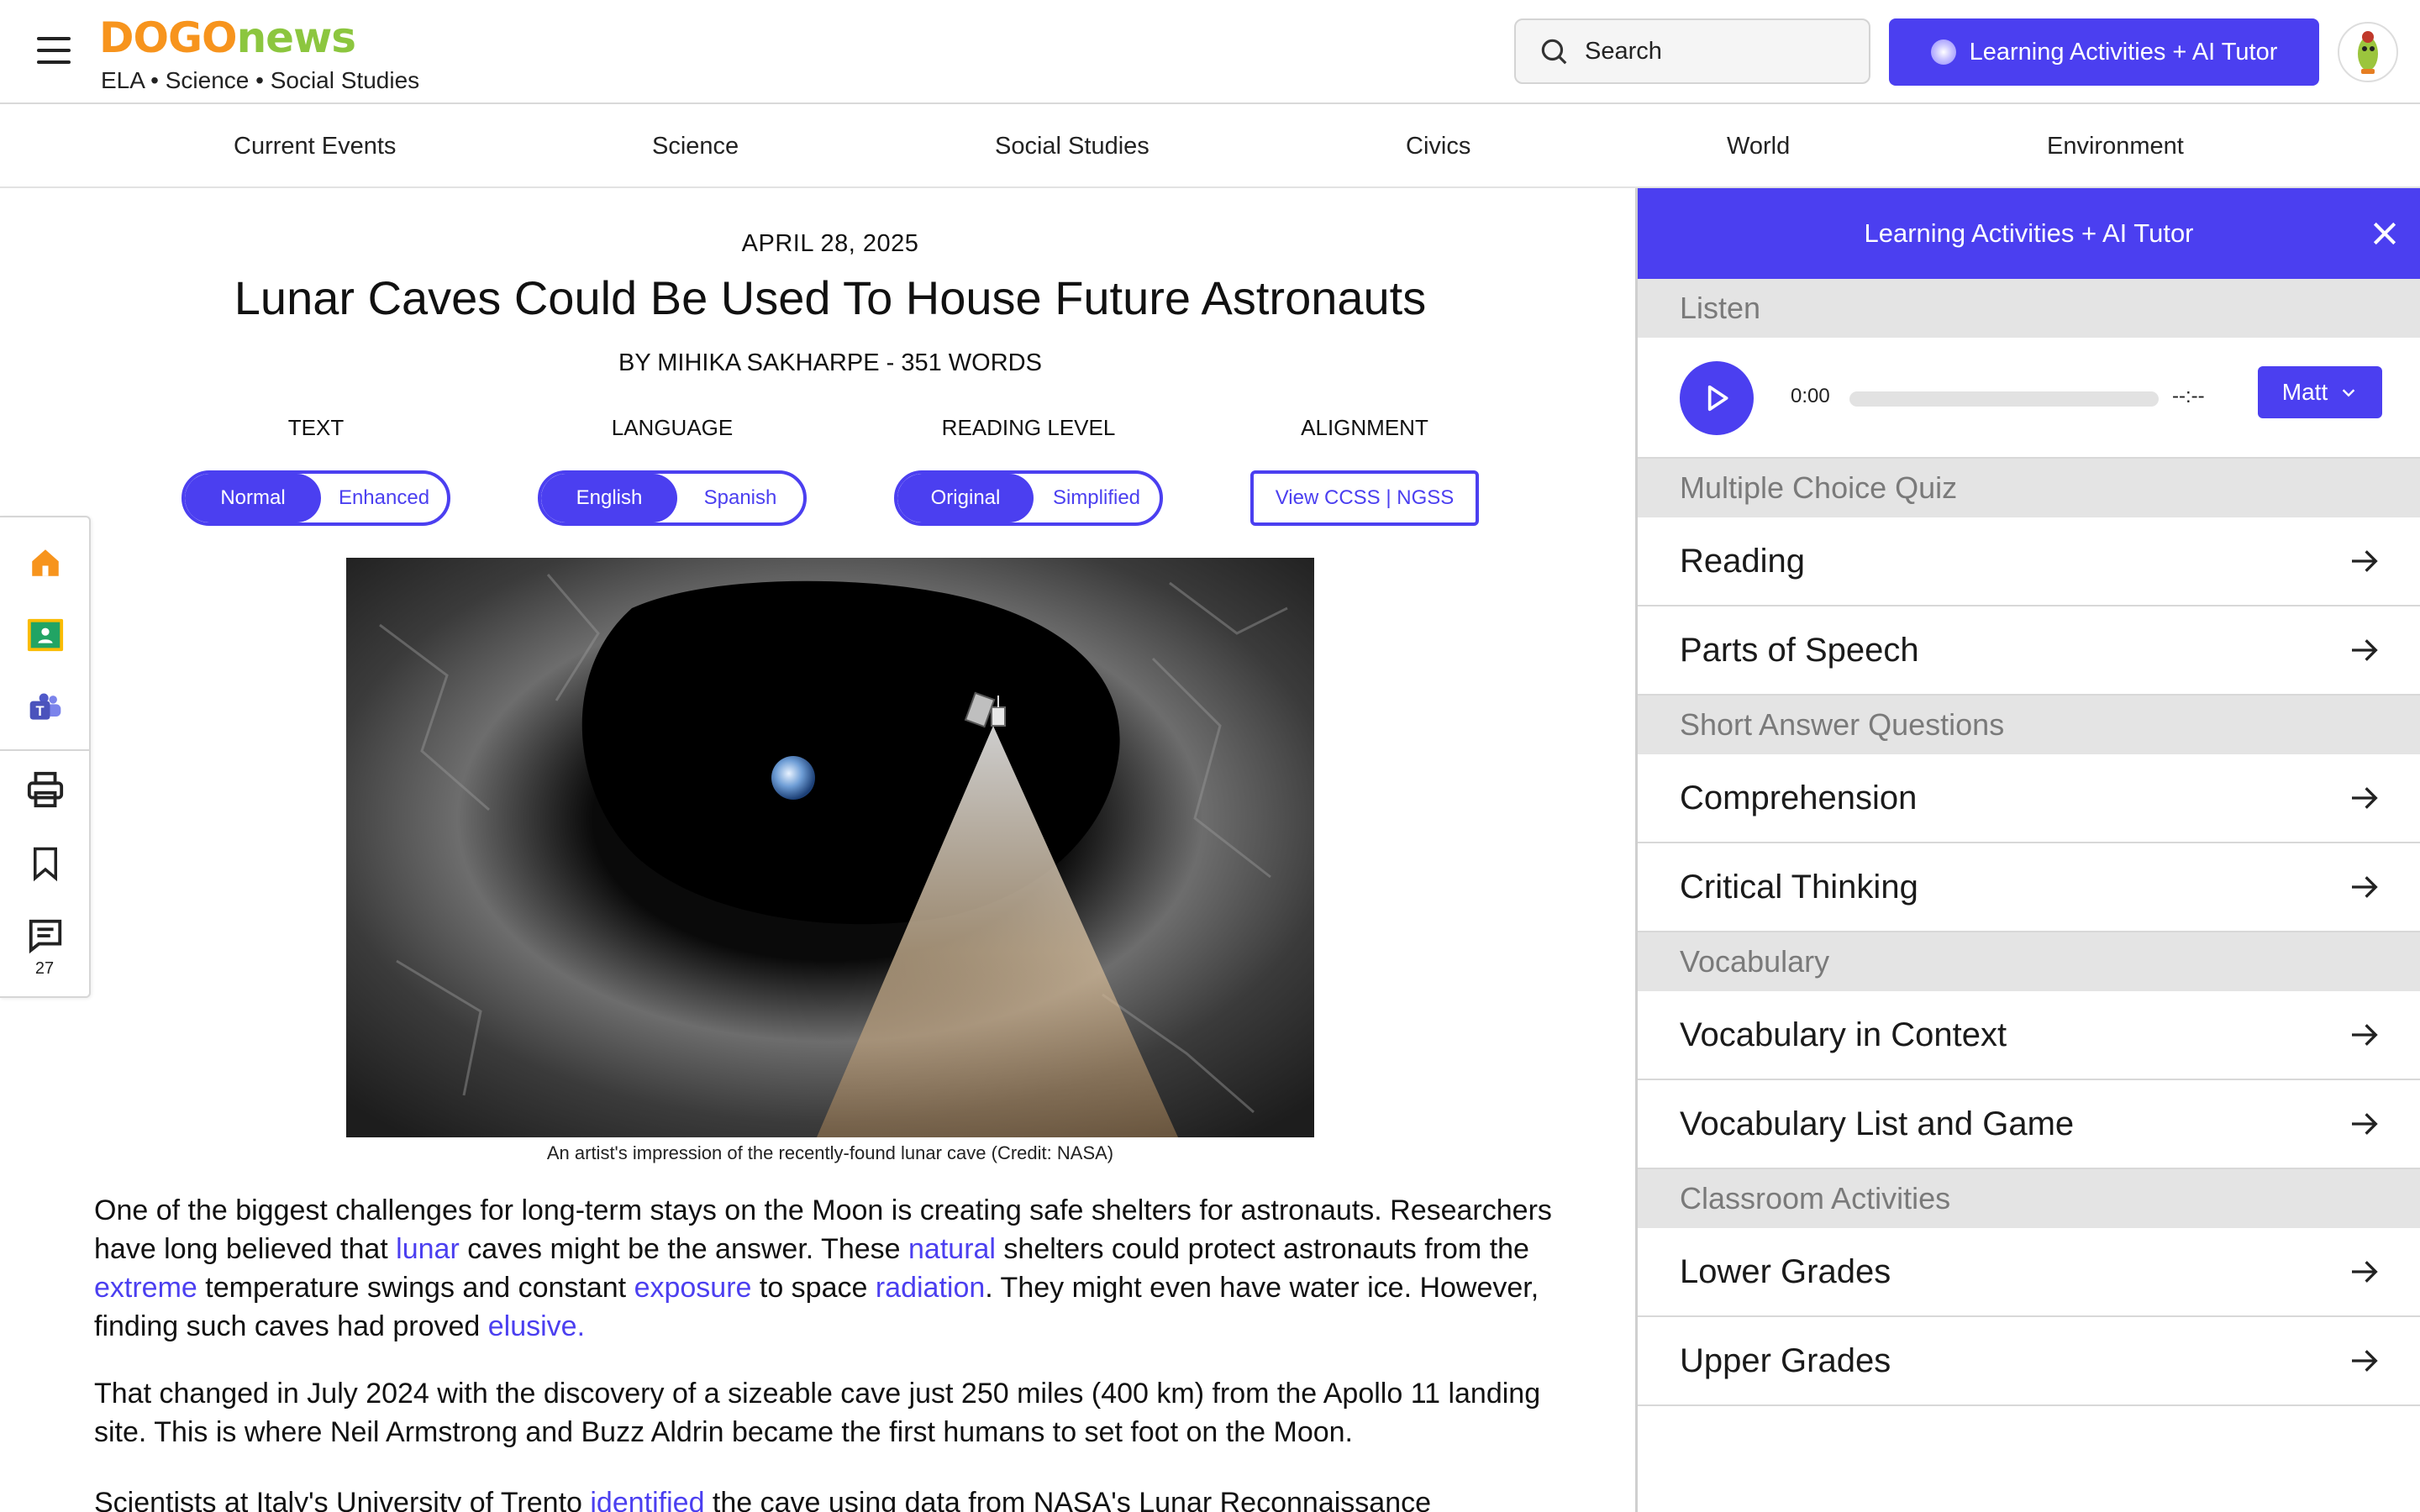 This screenshot has width=2420, height=1512. Describe the element at coordinates (647, 1499) in the screenshot. I see `vocab-link-identified: identified` at that location.